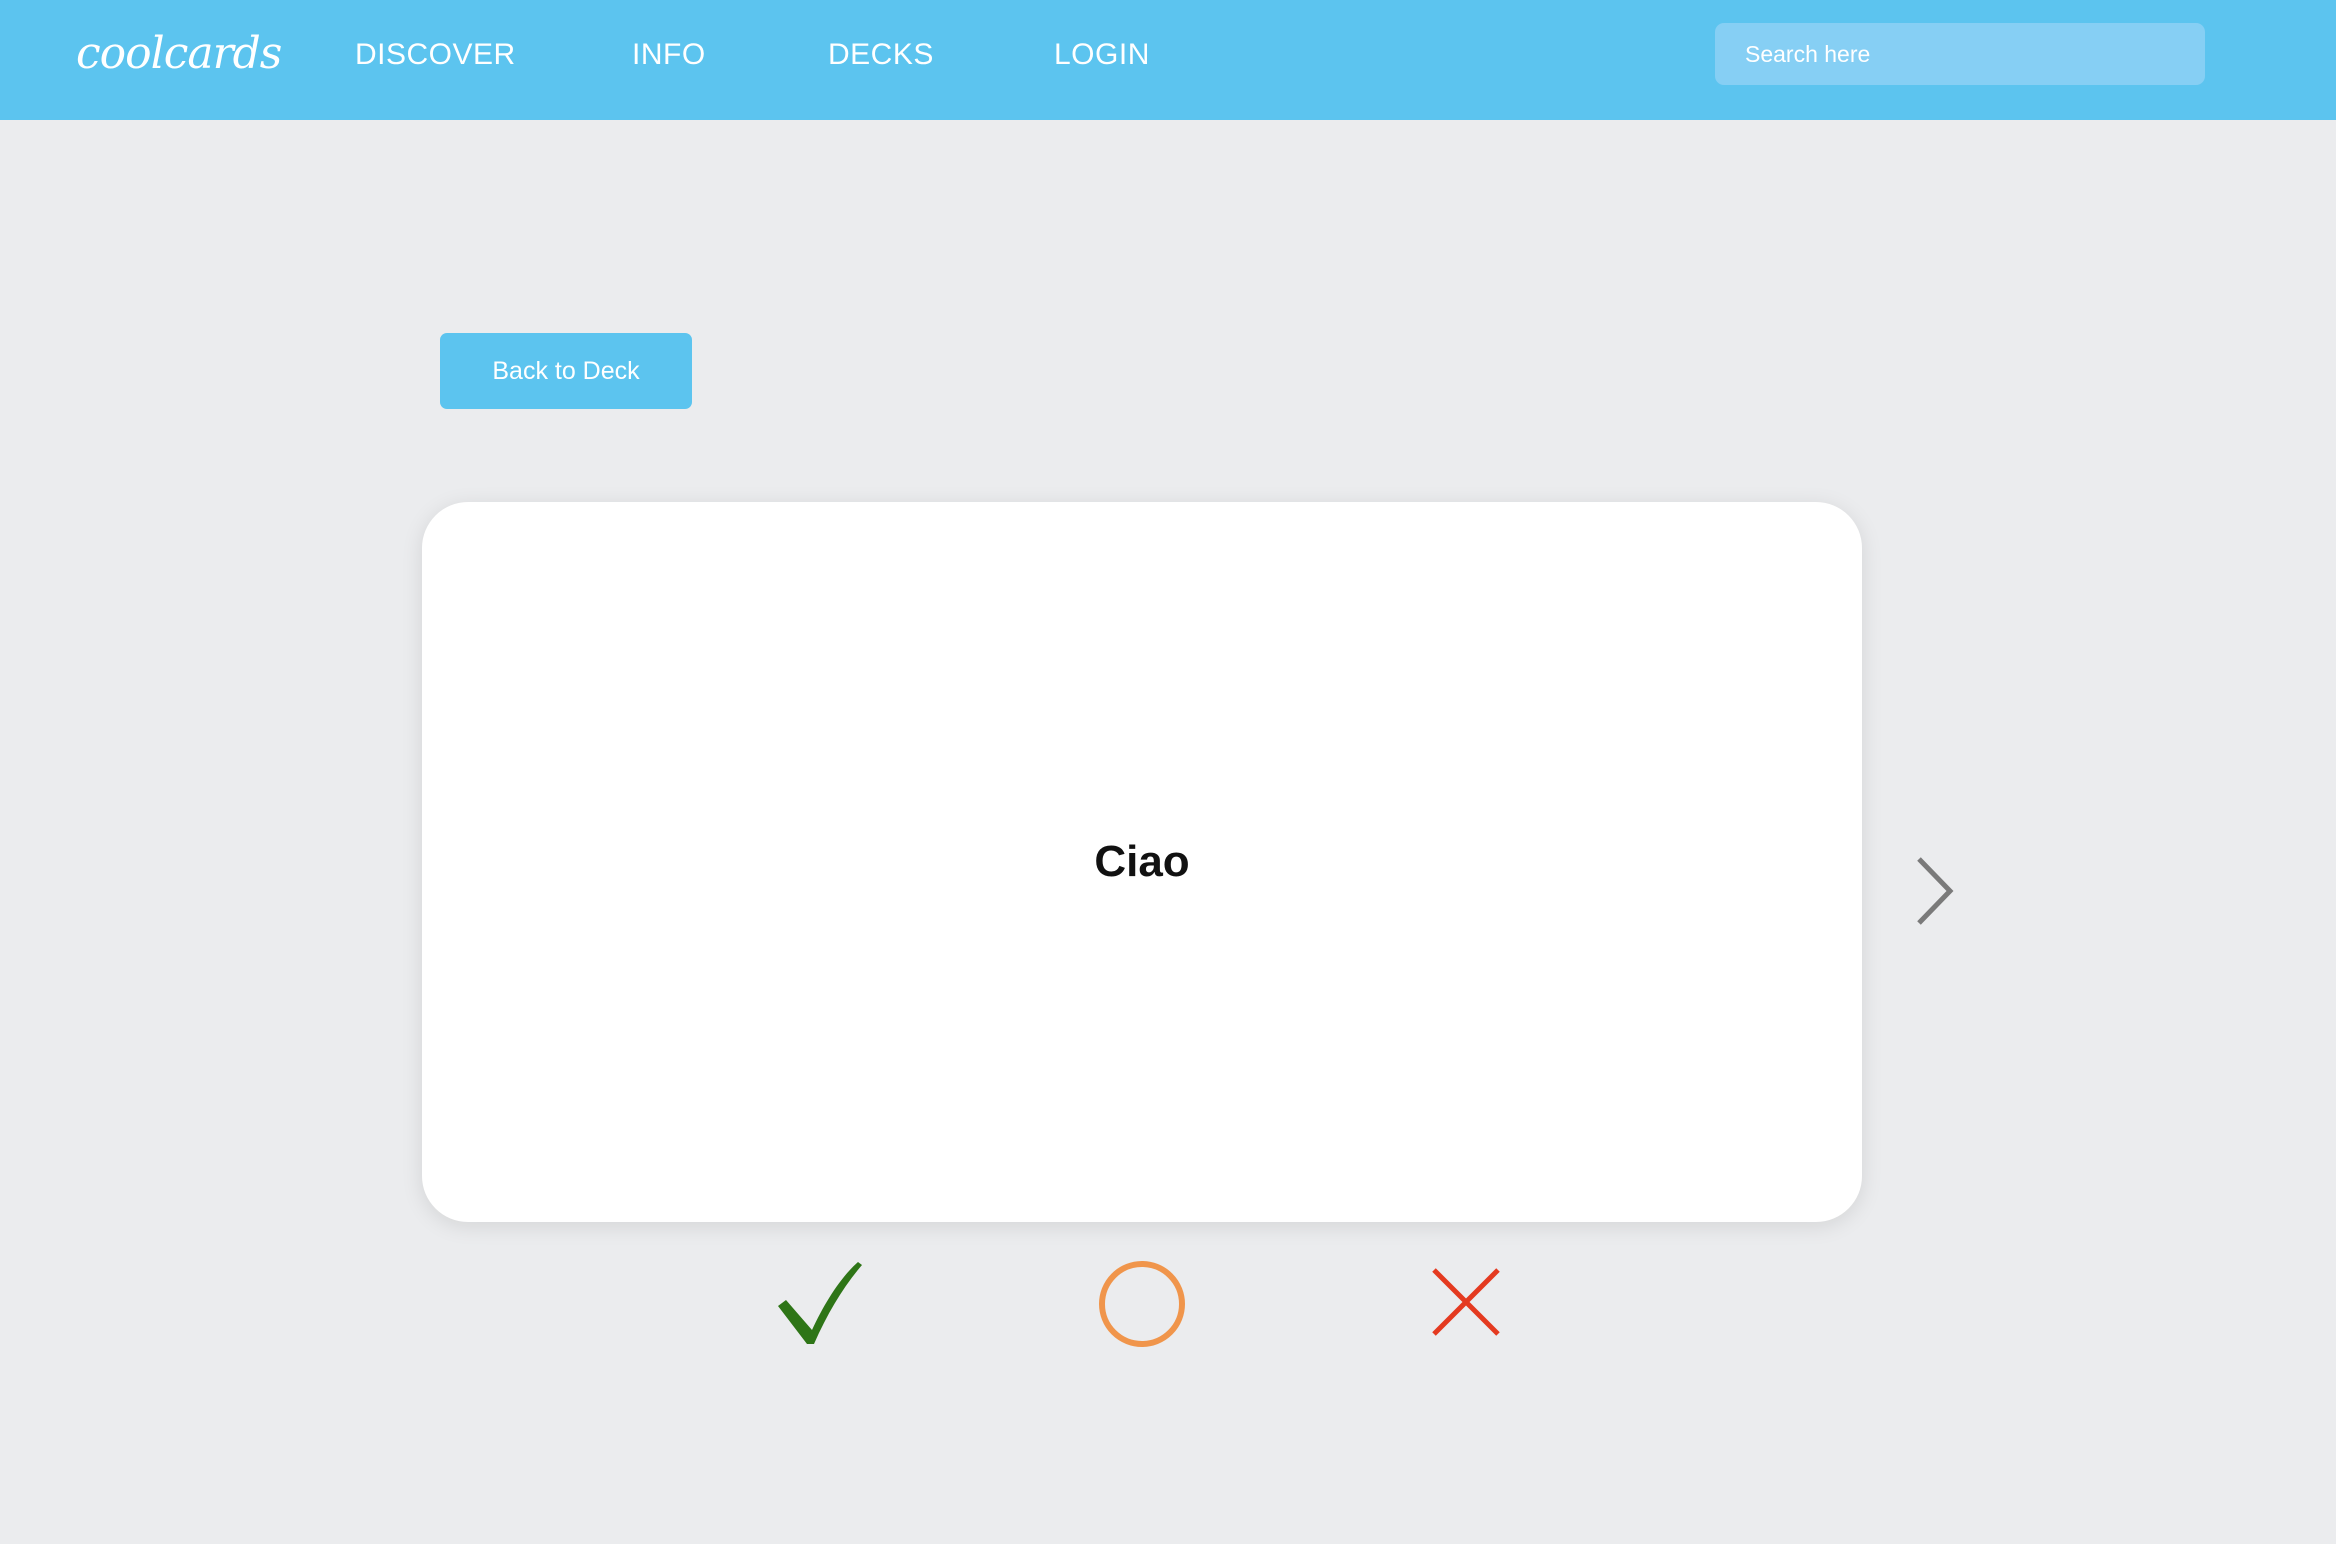  I want to click on checkmark-icon, so click(820, 1303).